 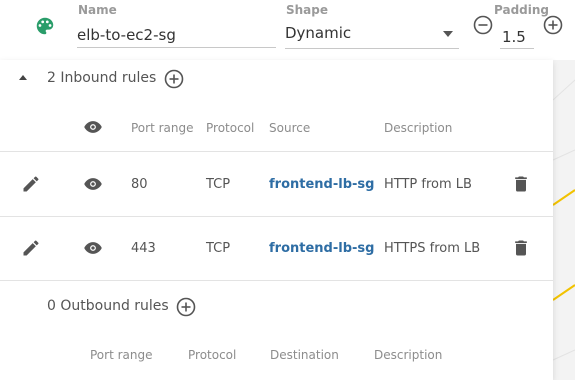 I want to click on name-field, so click(x=176, y=35).